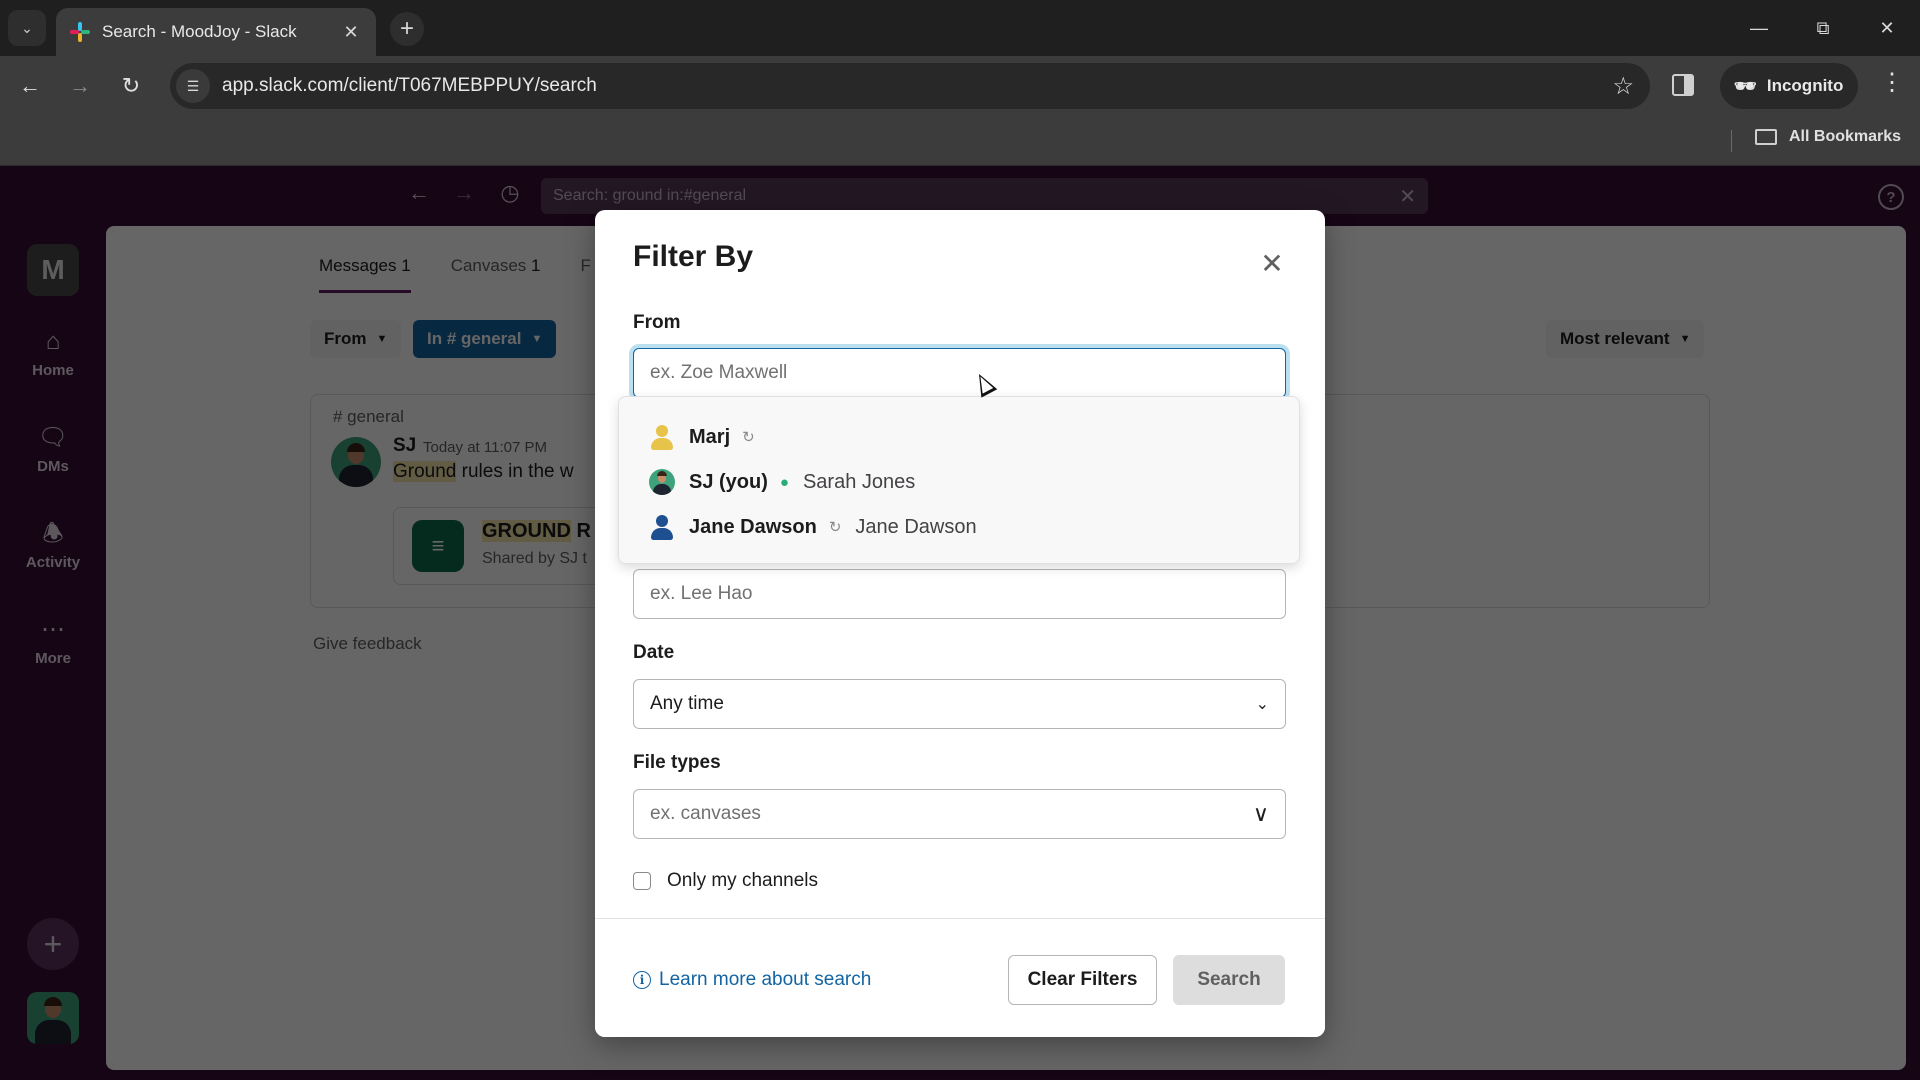 Image resolution: width=1920 pixels, height=1080 pixels. I want to click on all-bookmarks-button: All Bookmarks, so click(1828, 137).